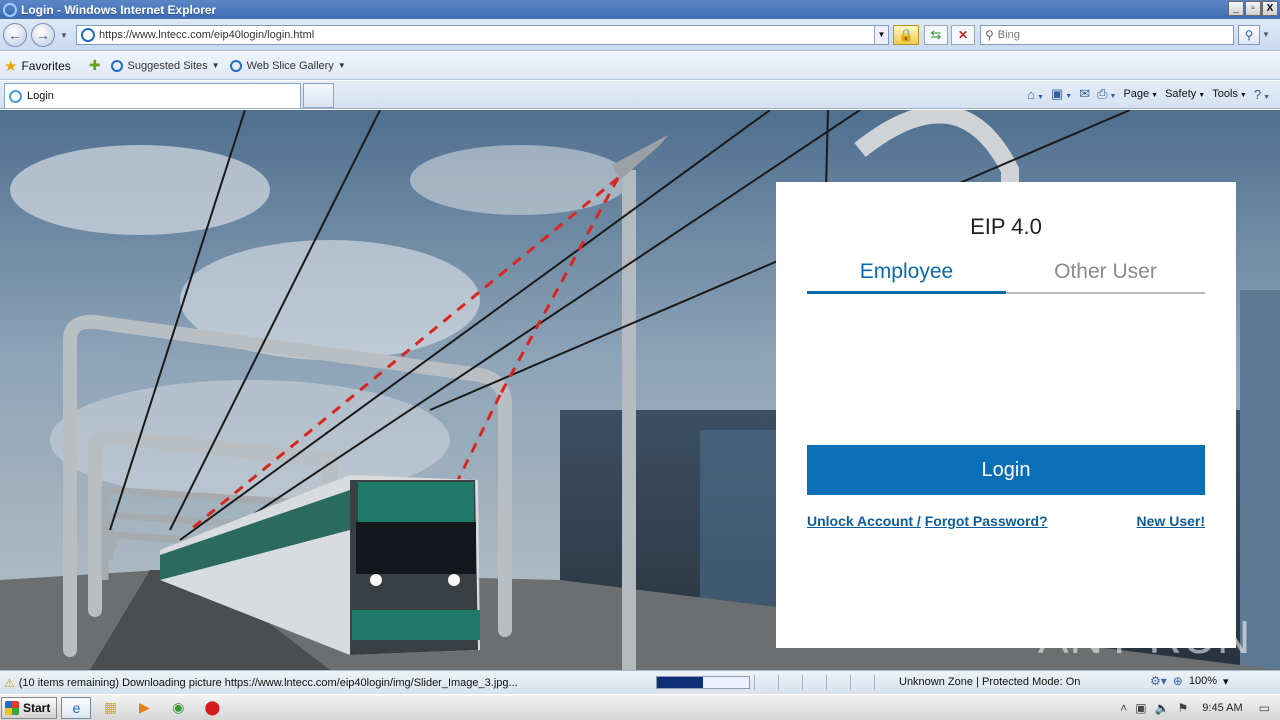  What do you see at coordinates (640, 9) in the screenshot?
I see `title-bar: Login - Windows Internet Explorer _ ▫ X` at bounding box center [640, 9].